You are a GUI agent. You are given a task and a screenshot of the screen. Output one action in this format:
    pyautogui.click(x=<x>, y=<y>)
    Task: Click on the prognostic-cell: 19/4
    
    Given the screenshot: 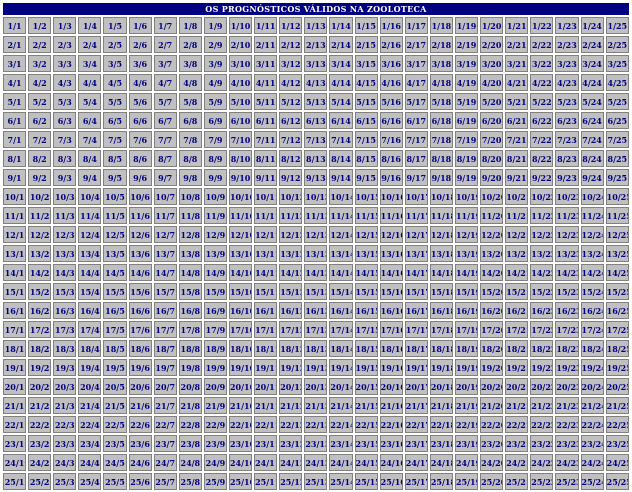 What is the action you would take?
    pyautogui.click(x=90, y=367)
    